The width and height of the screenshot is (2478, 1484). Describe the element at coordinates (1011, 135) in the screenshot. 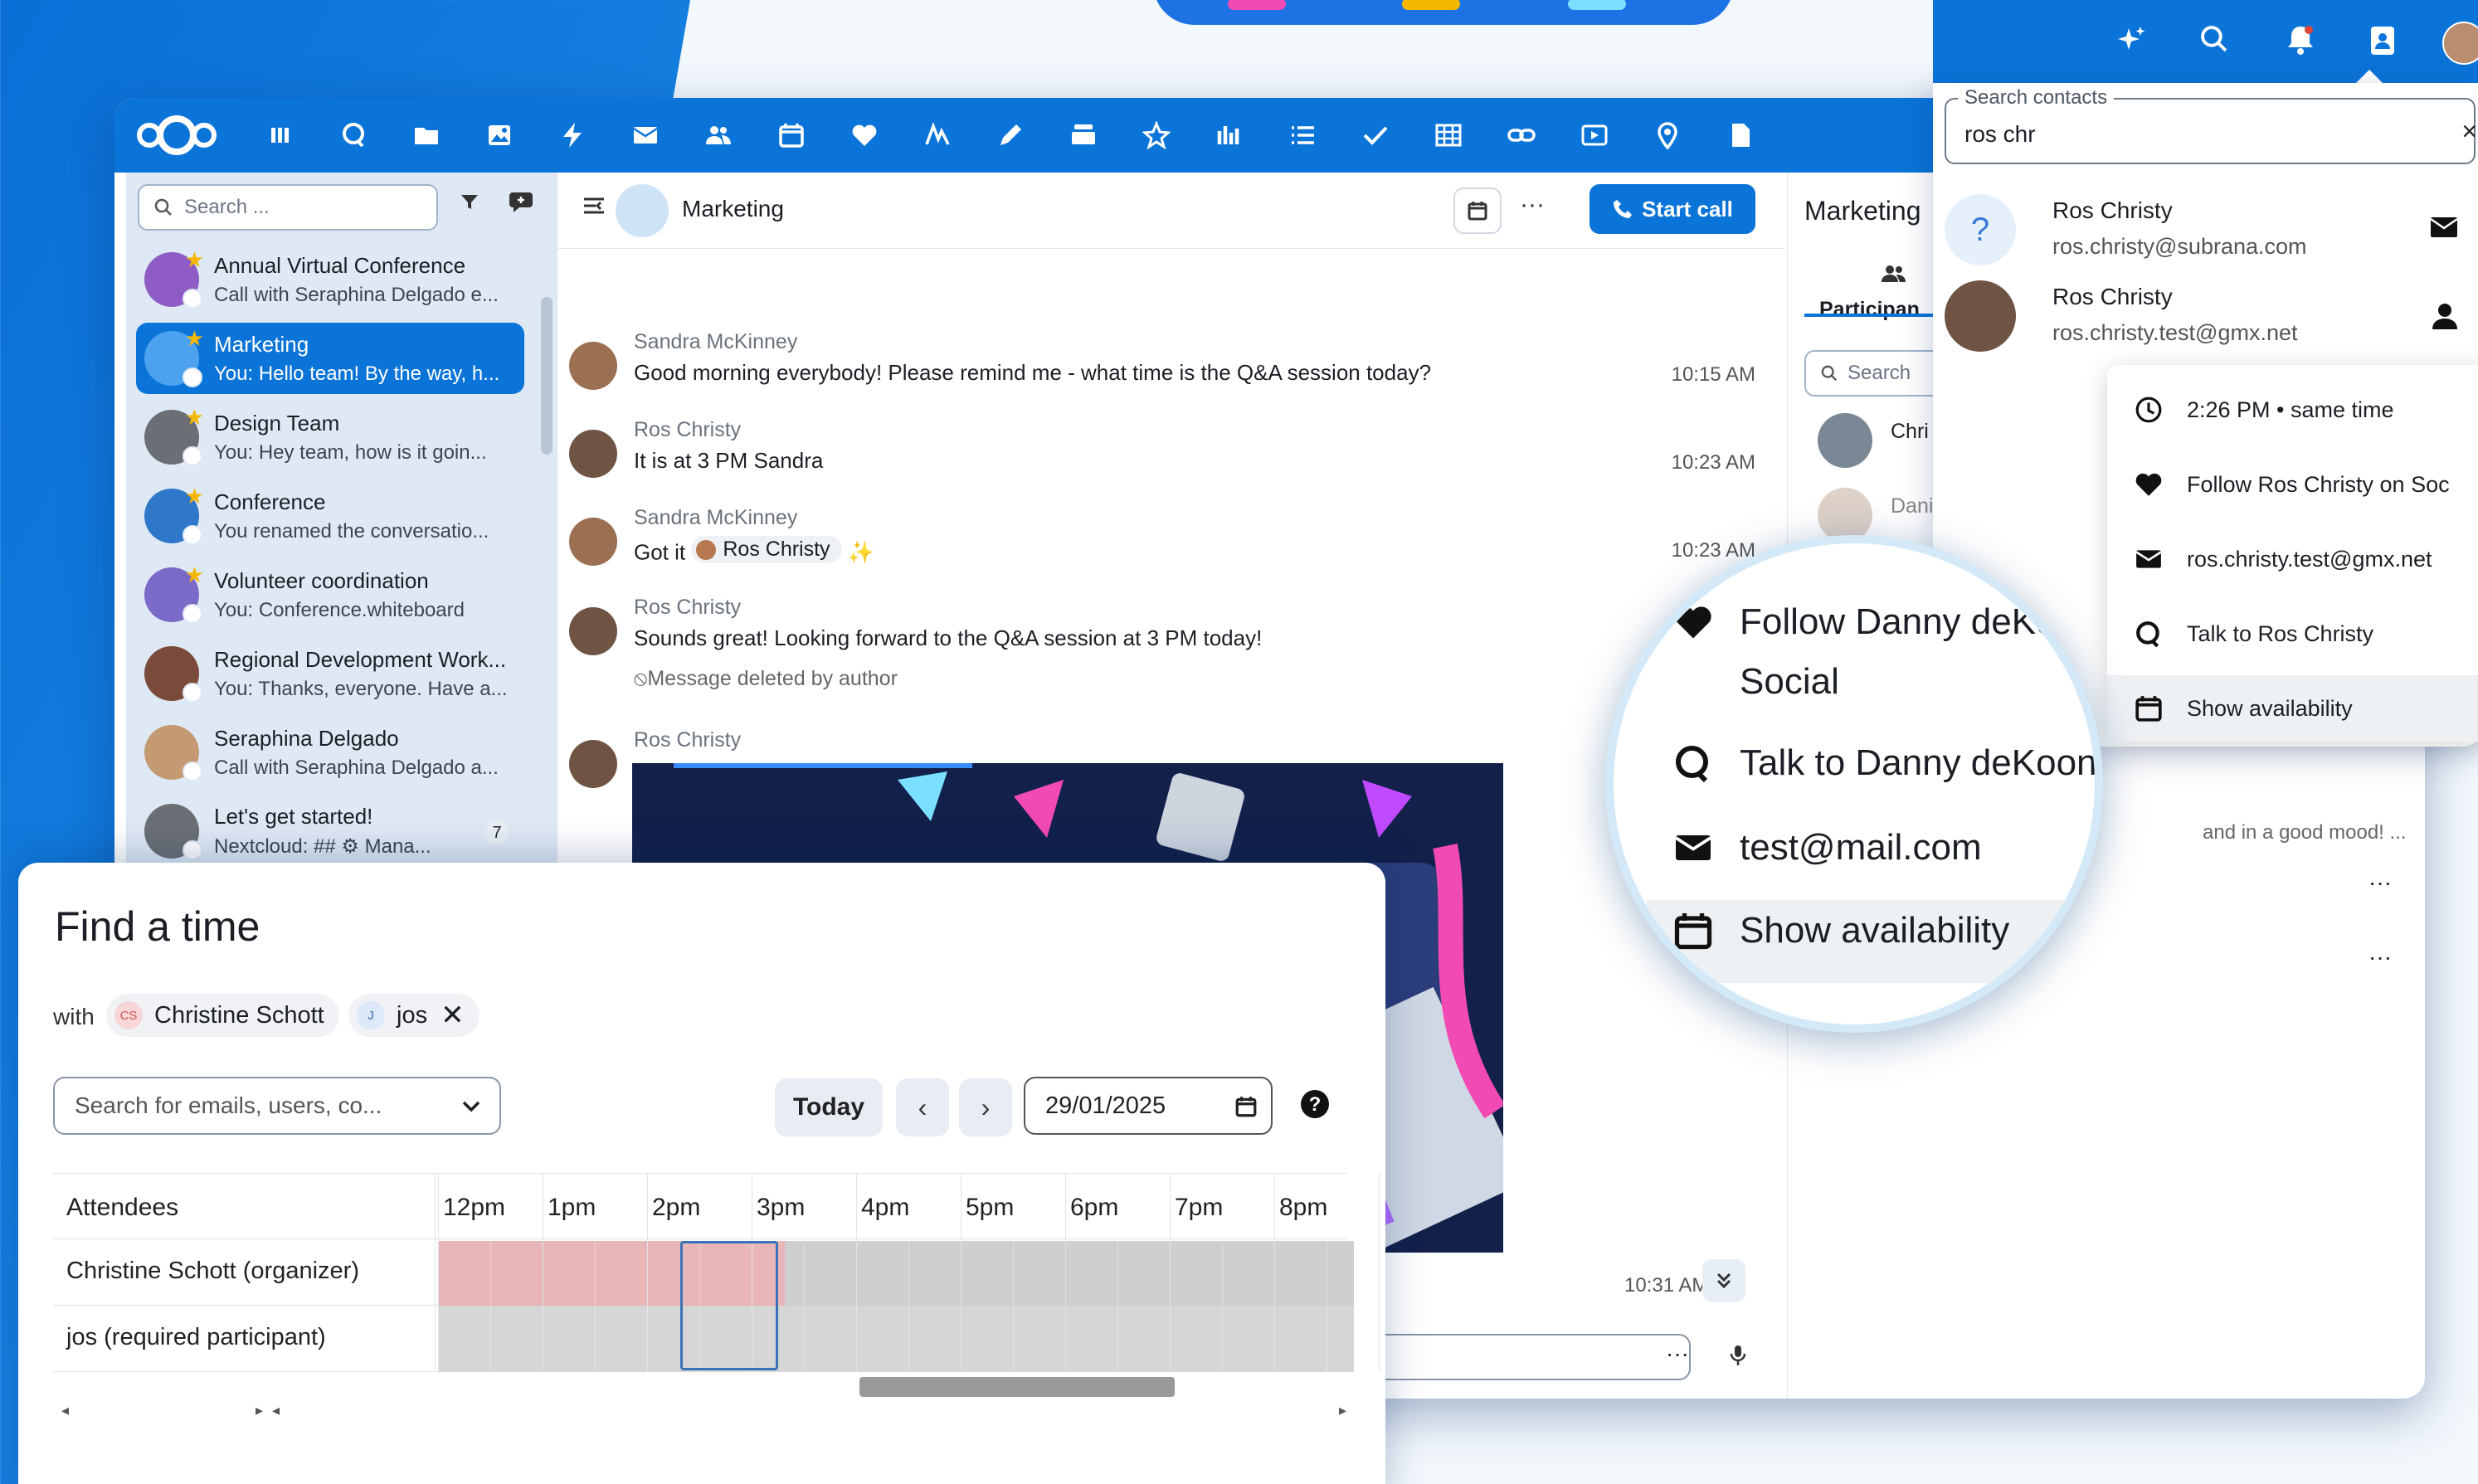

I see `pen-icon` at that location.